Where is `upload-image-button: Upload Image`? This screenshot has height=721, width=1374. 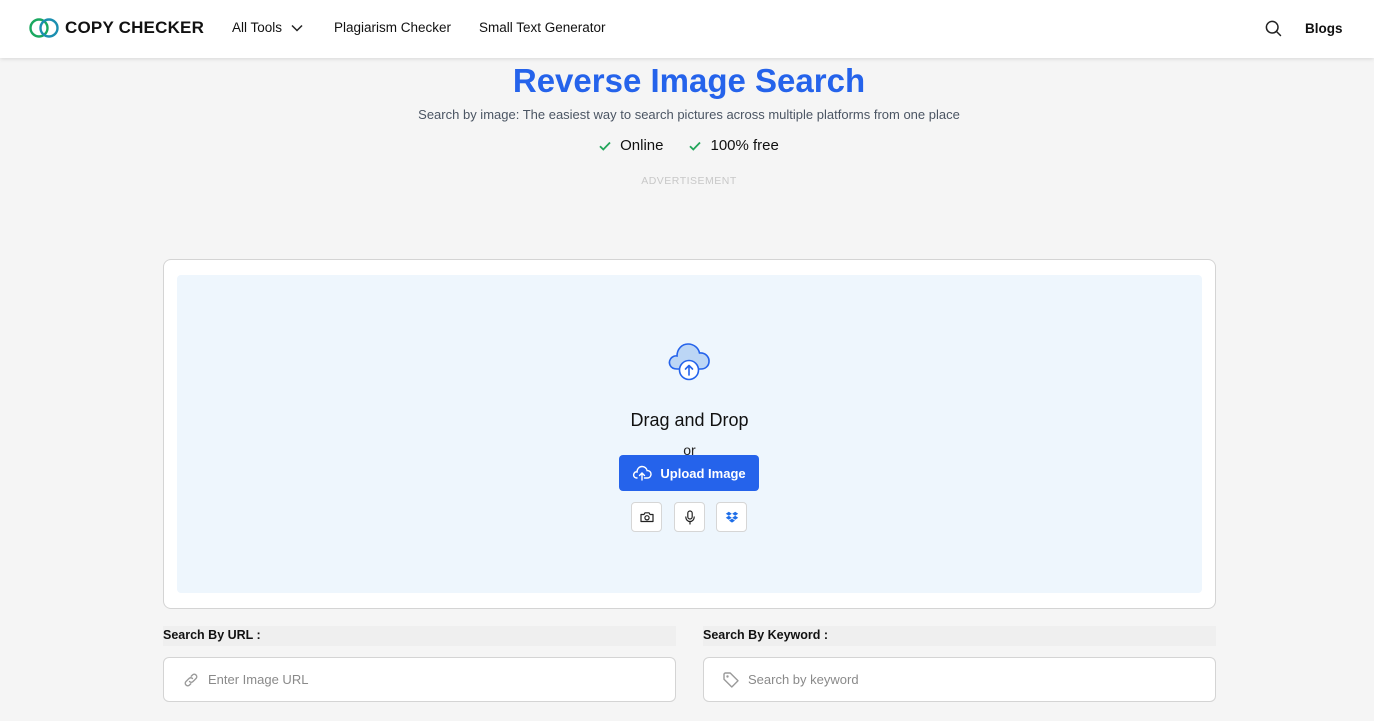
upload-image-button: Upload Image is located at coordinates (689, 473).